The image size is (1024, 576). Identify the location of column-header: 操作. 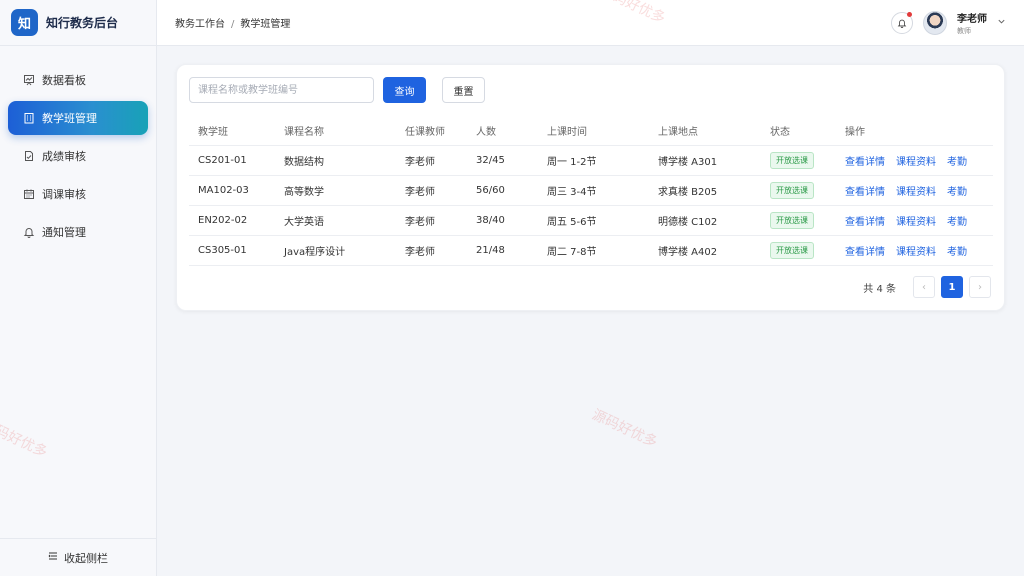
(914, 131).